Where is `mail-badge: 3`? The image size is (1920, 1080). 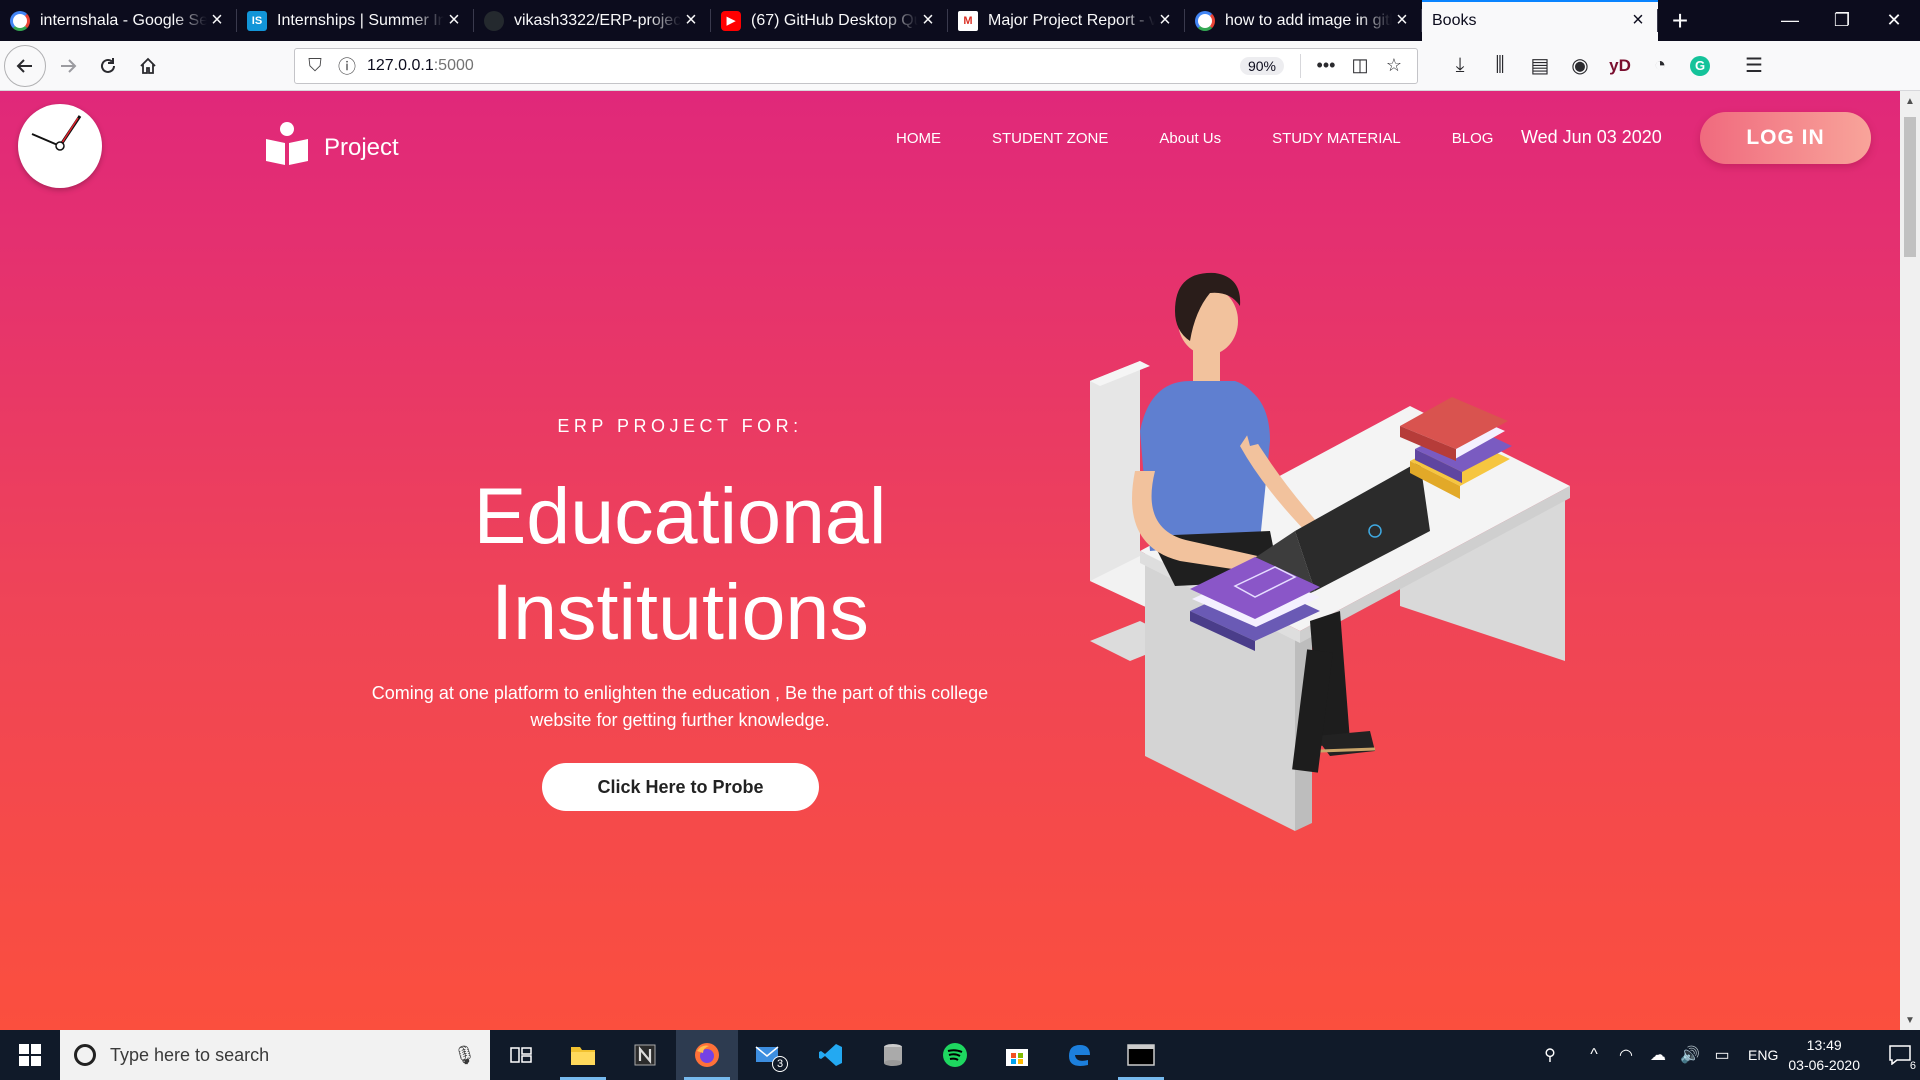
mail-badge: 3 is located at coordinates (780, 1064).